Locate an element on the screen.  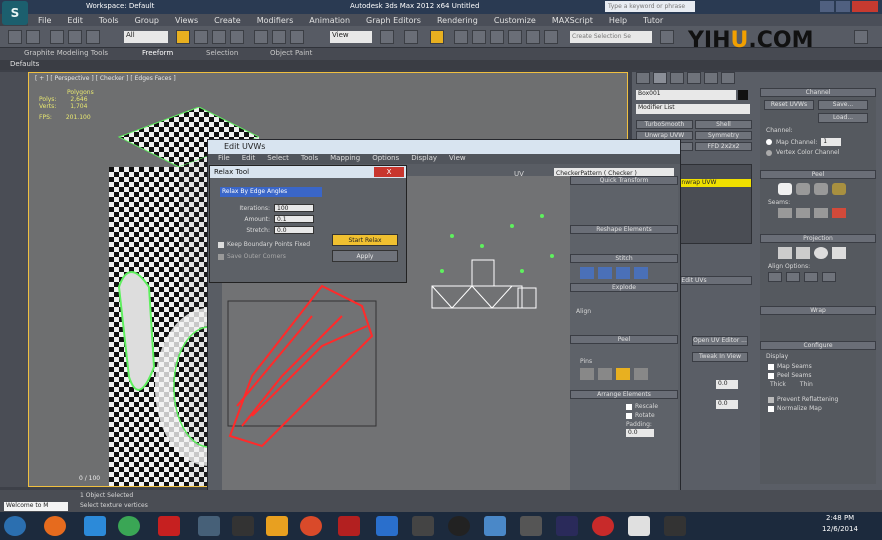
display-tab-icon is located at coordinates (711, 78).